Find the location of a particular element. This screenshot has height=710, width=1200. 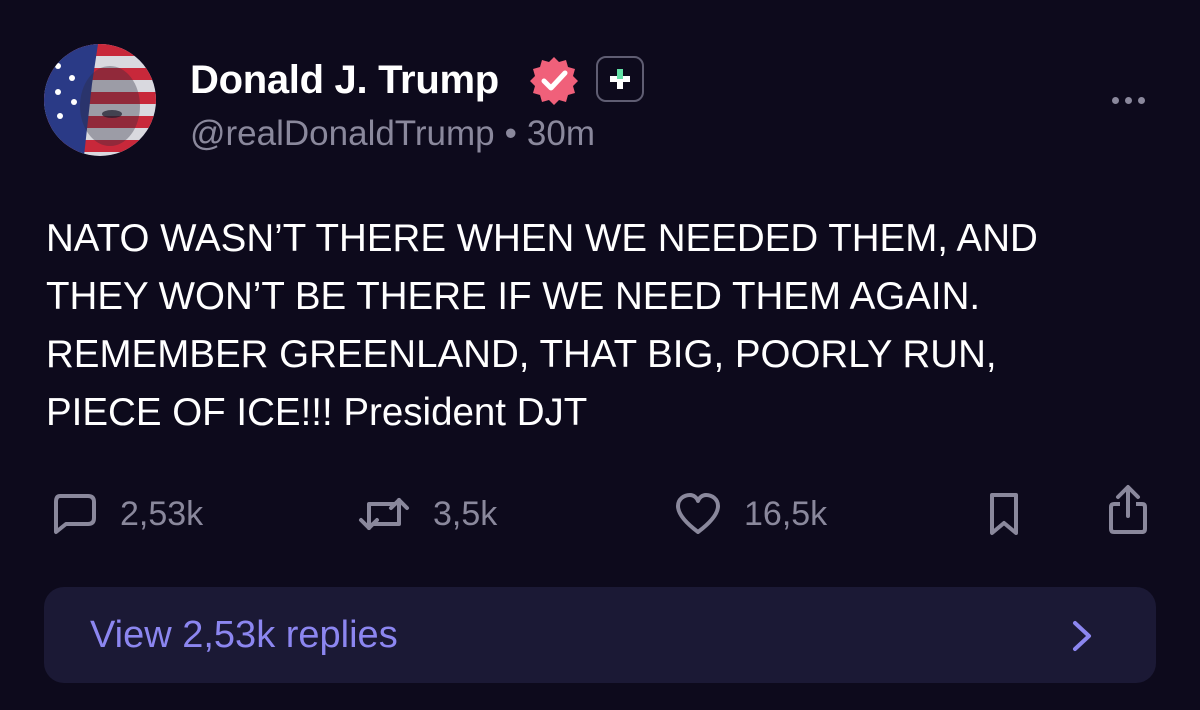

reply-button: 2,53k is located at coordinates (126, 514).